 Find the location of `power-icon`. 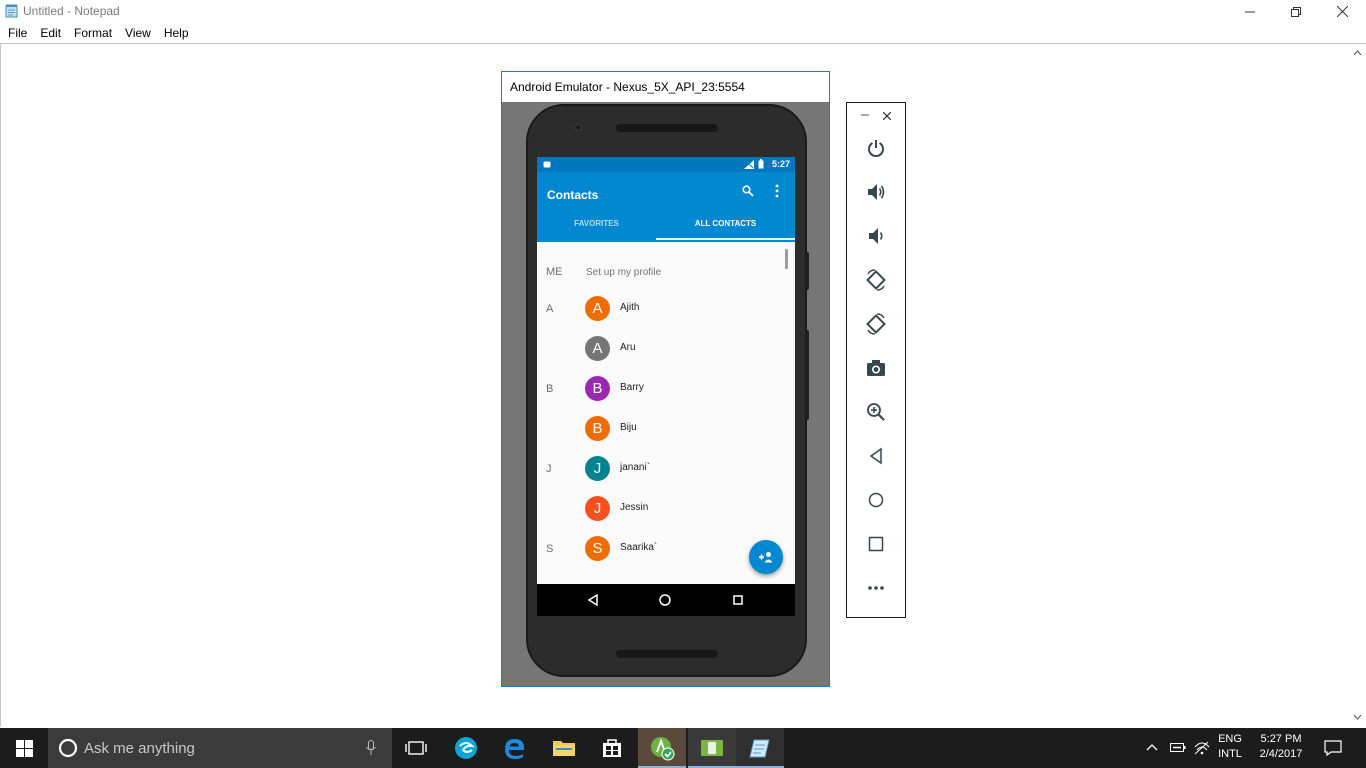

power-icon is located at coordinates (876, 148).